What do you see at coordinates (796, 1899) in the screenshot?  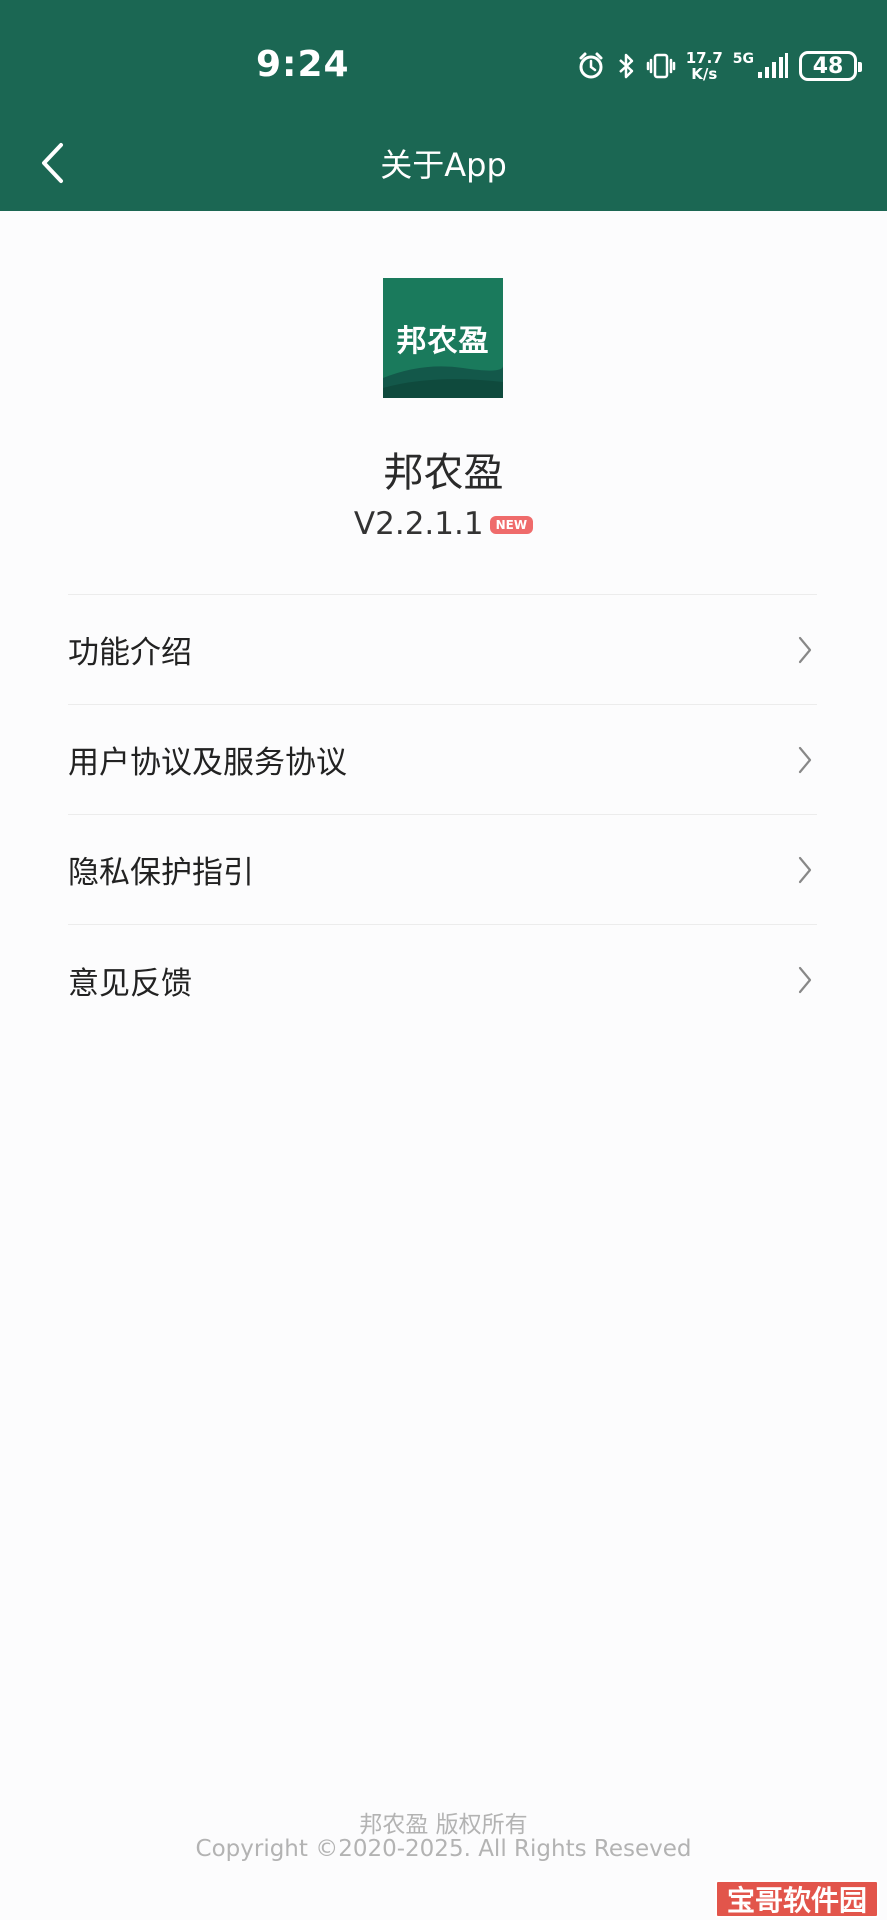 I see `watermark: 宝哥软件园` at bounding box center [796, 1899].